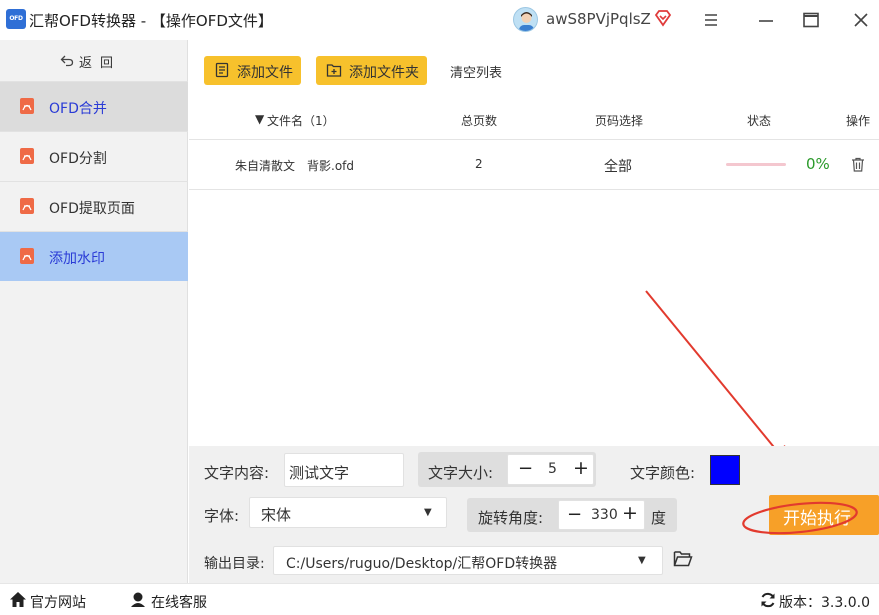 The image size is (879, 615). Describe the element at coordinates (683, 559) in the screenshot. I see `folder-open-icon` at that location.